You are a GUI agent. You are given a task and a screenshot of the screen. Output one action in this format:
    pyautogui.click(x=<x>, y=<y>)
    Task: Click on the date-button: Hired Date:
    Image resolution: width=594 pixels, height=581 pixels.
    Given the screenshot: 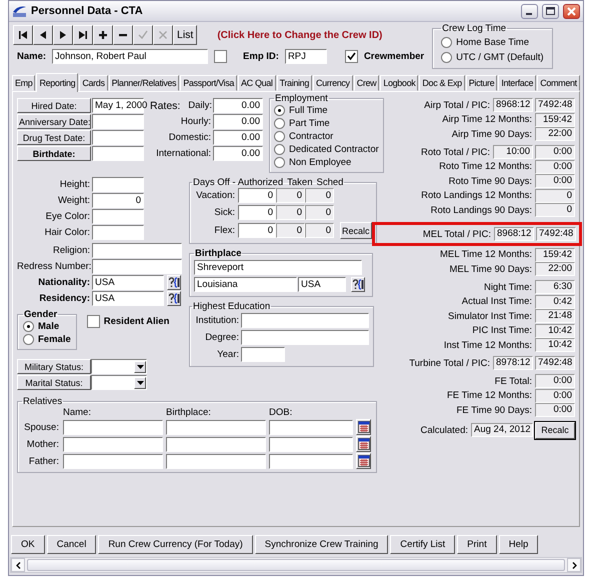 What is the action you would take?
    pyautogui.click(x=54, y=105)
    